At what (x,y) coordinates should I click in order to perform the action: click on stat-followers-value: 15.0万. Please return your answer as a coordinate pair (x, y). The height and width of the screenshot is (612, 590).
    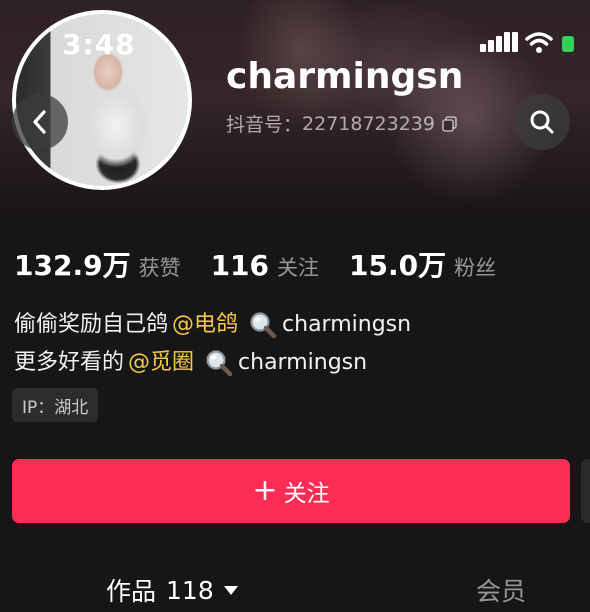
    Looking at the image, I should click on (398, 265).